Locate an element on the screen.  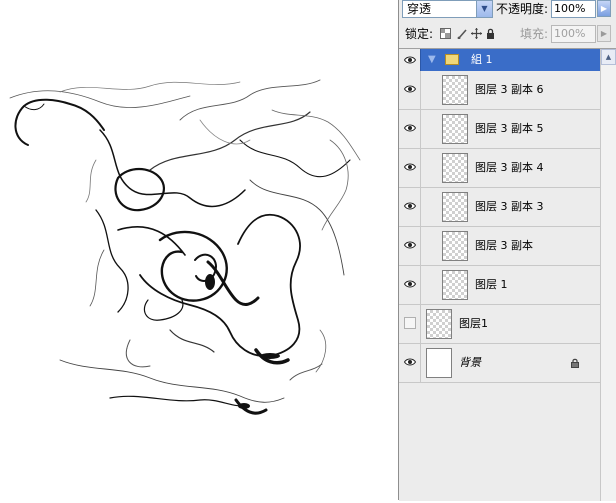
blend-mode-select: 穿透 ▼ is located at coordinates (447, 9).